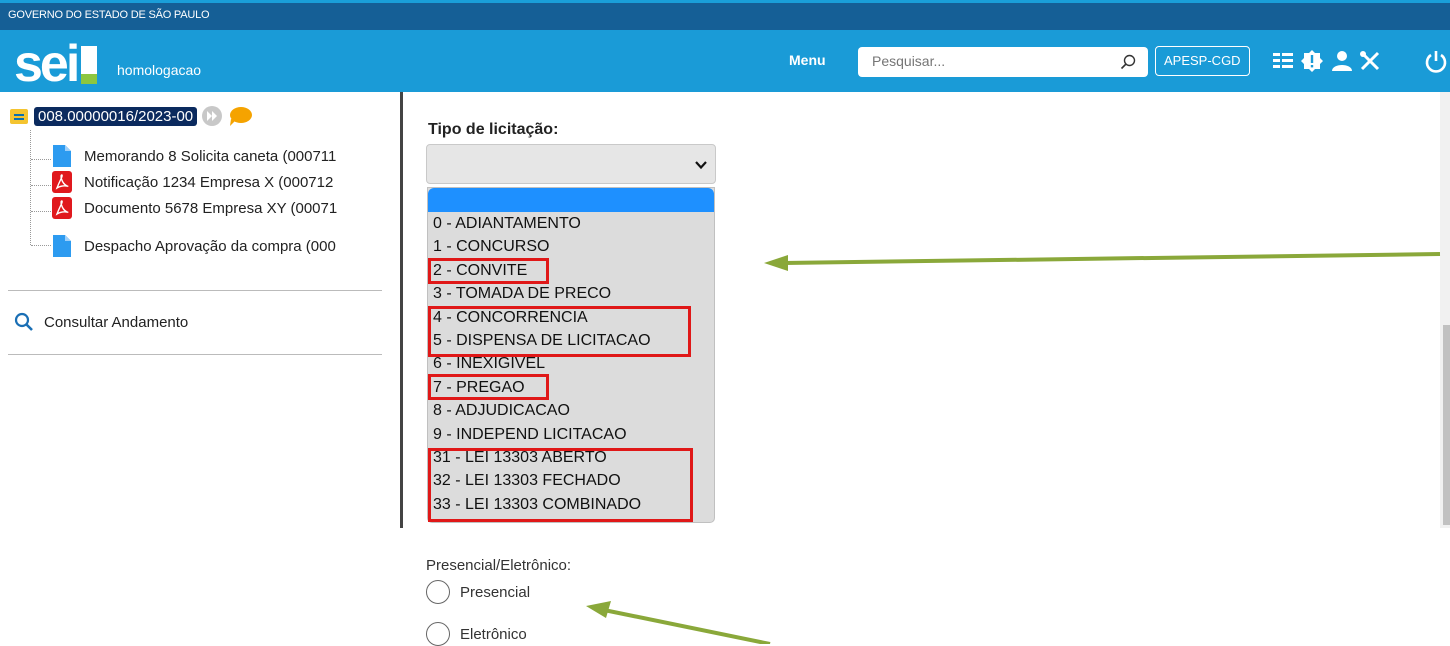 The image size is (1450, 646). I want to click on top-header: sei homologacao Menu APESP-CGD, so click(725, 61).